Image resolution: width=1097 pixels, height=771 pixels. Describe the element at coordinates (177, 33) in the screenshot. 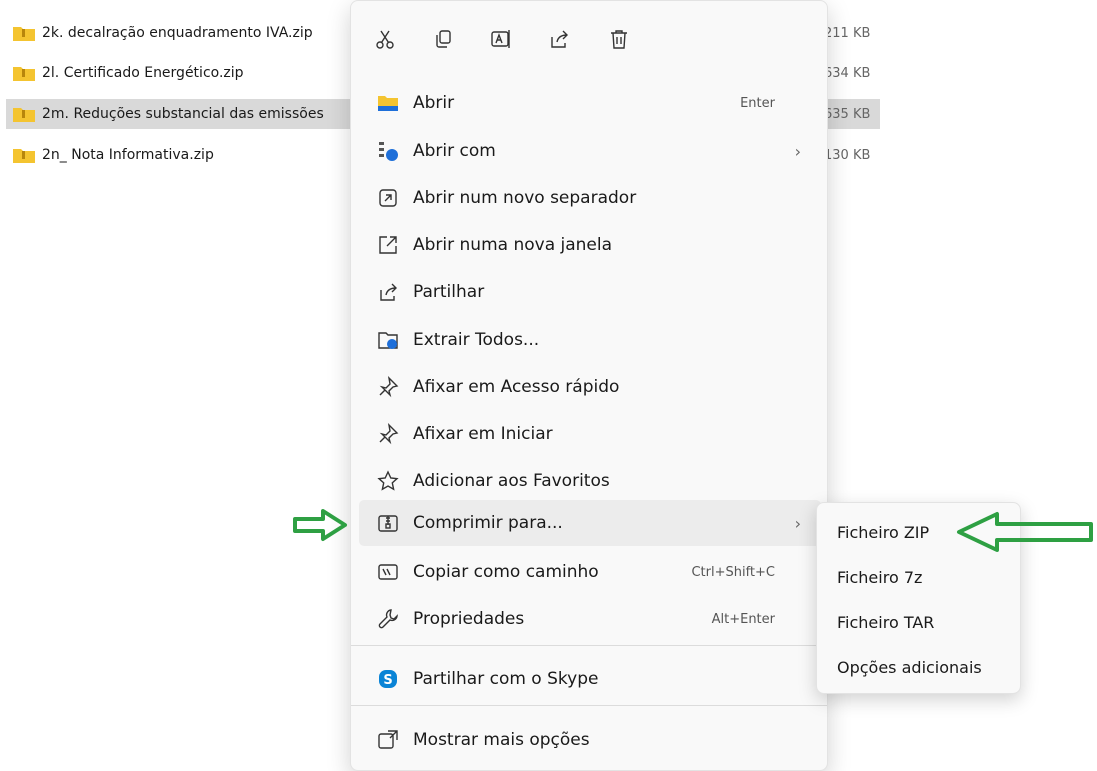

I see `file-name: 2k. decalração enquadramento IVA.zip` at that location.